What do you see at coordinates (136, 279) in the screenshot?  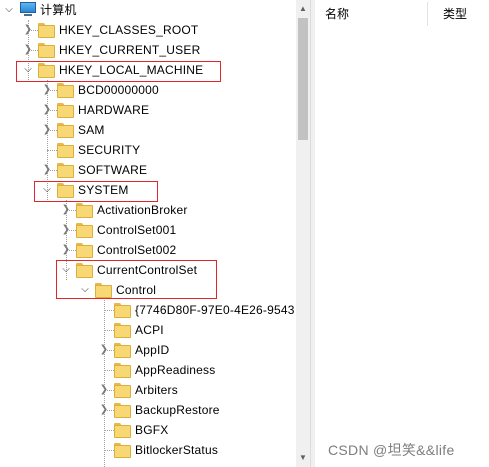 I see `highlight-box-currentcontrolset` at bounding box center [136, 279].